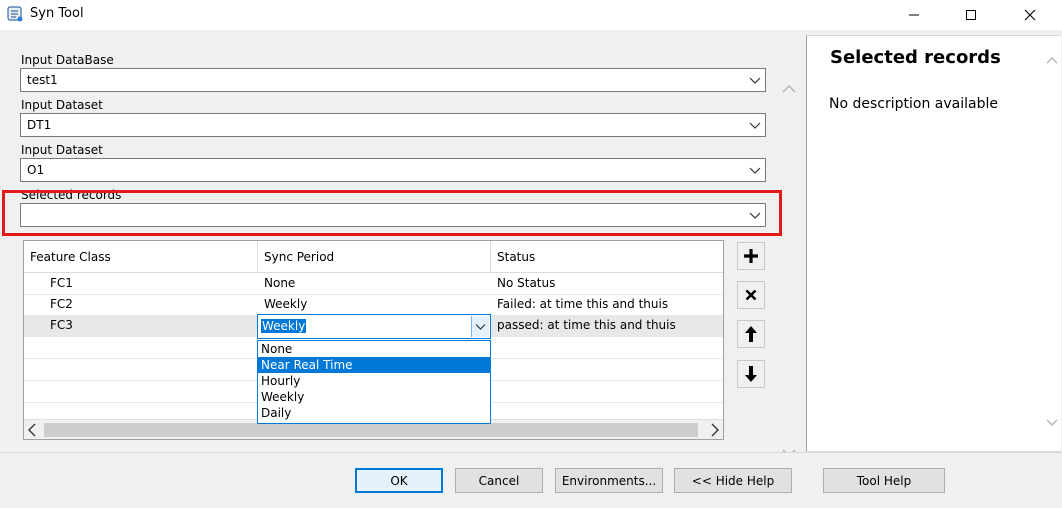  Describe the element at coordinates (36, 170) in the screenshot. I see `input-dataset-2-value: O1` at that location.